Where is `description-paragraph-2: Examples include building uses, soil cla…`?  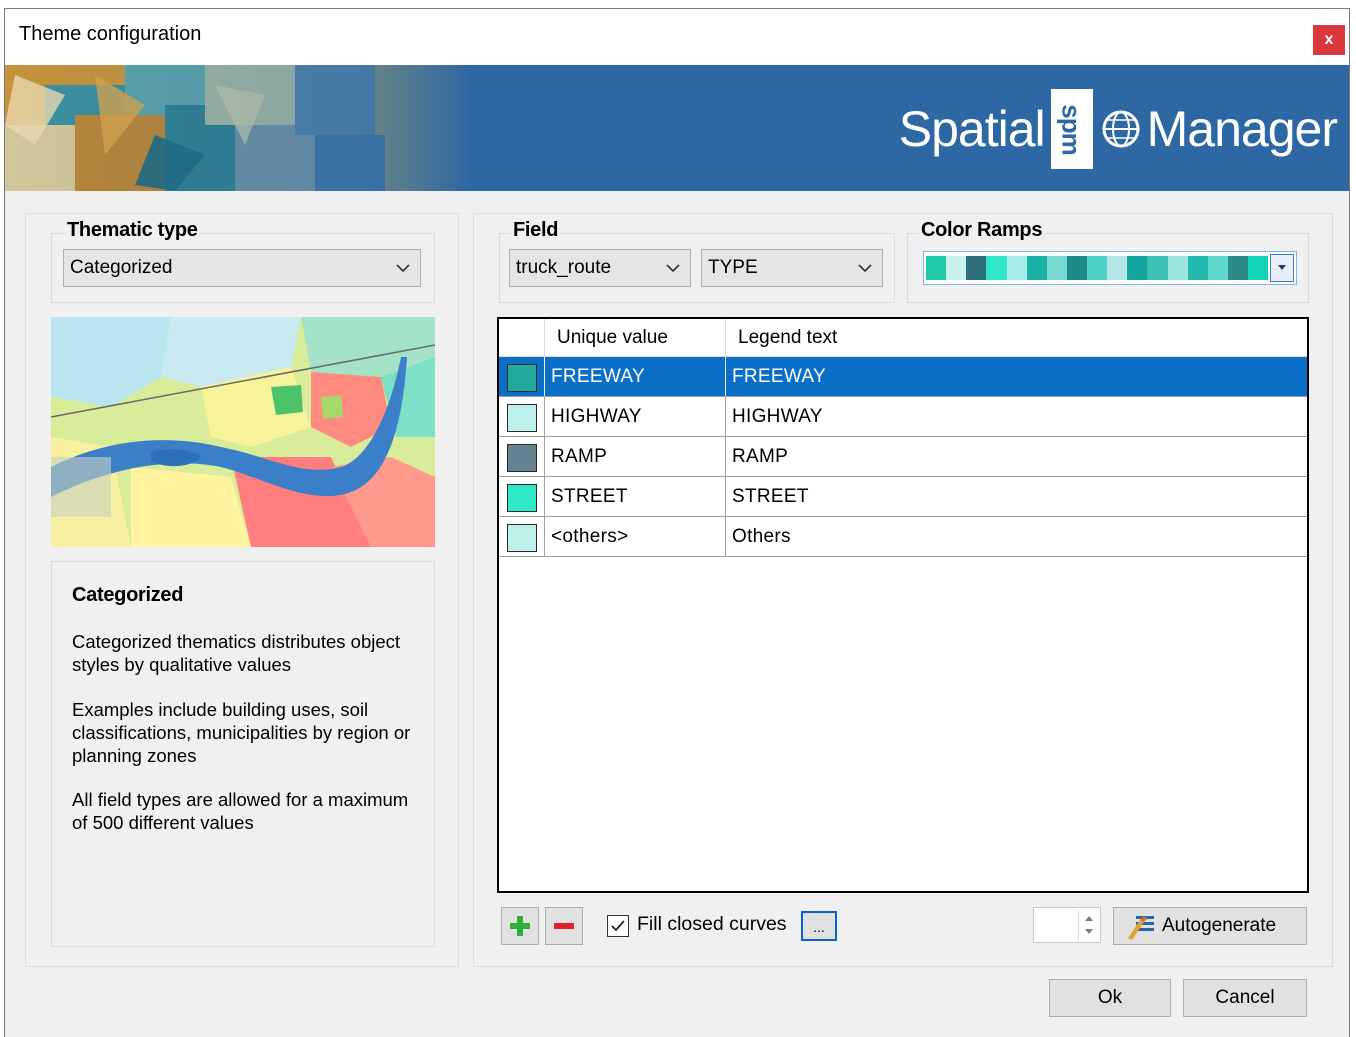 description-paragraph-2: Examples include building uses, soil cla… is located at coordinates (241, 732).